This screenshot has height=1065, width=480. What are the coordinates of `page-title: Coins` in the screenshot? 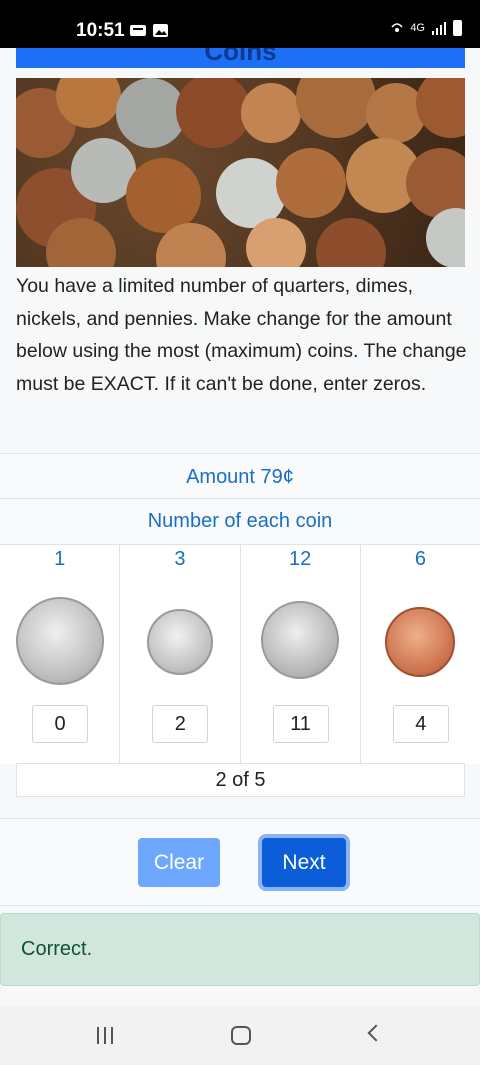 It's located at (240, 57).